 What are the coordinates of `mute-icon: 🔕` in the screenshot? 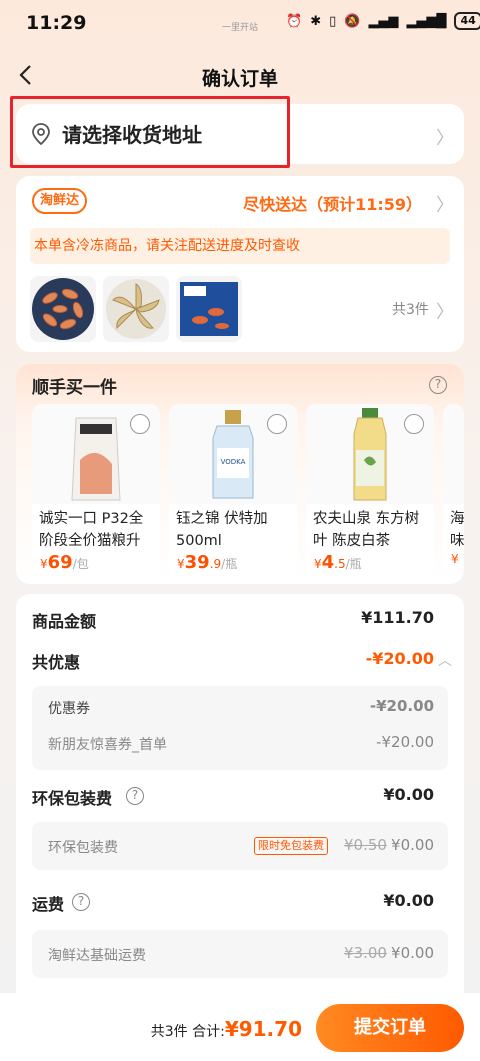 It's located at (352, 21).